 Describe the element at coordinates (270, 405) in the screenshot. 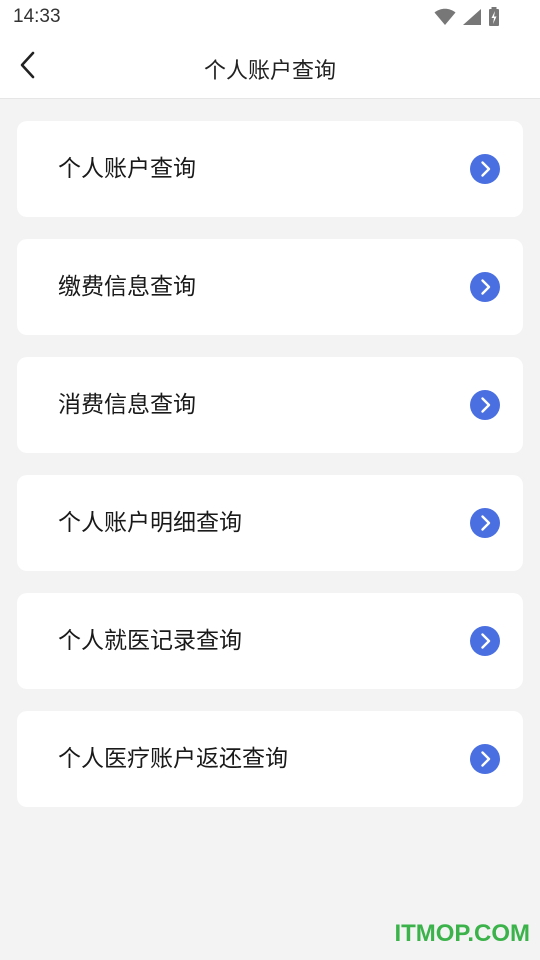

I see `menu-item-consumption-info-query: 消费信息查询` at that location.